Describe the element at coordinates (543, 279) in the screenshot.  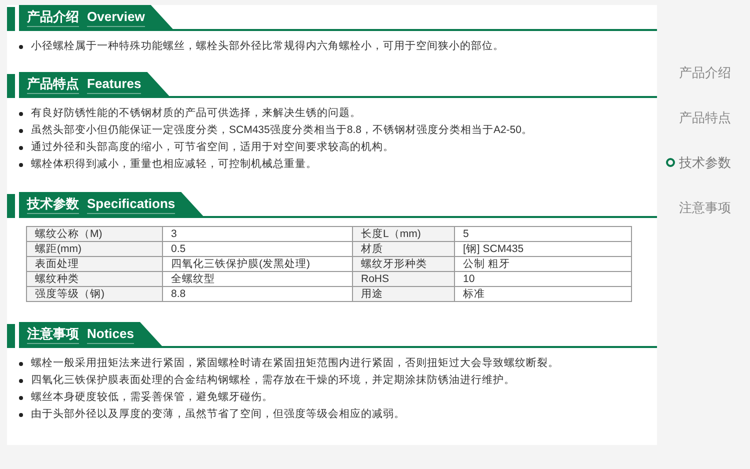
I see `table-cell: 10` at that location.